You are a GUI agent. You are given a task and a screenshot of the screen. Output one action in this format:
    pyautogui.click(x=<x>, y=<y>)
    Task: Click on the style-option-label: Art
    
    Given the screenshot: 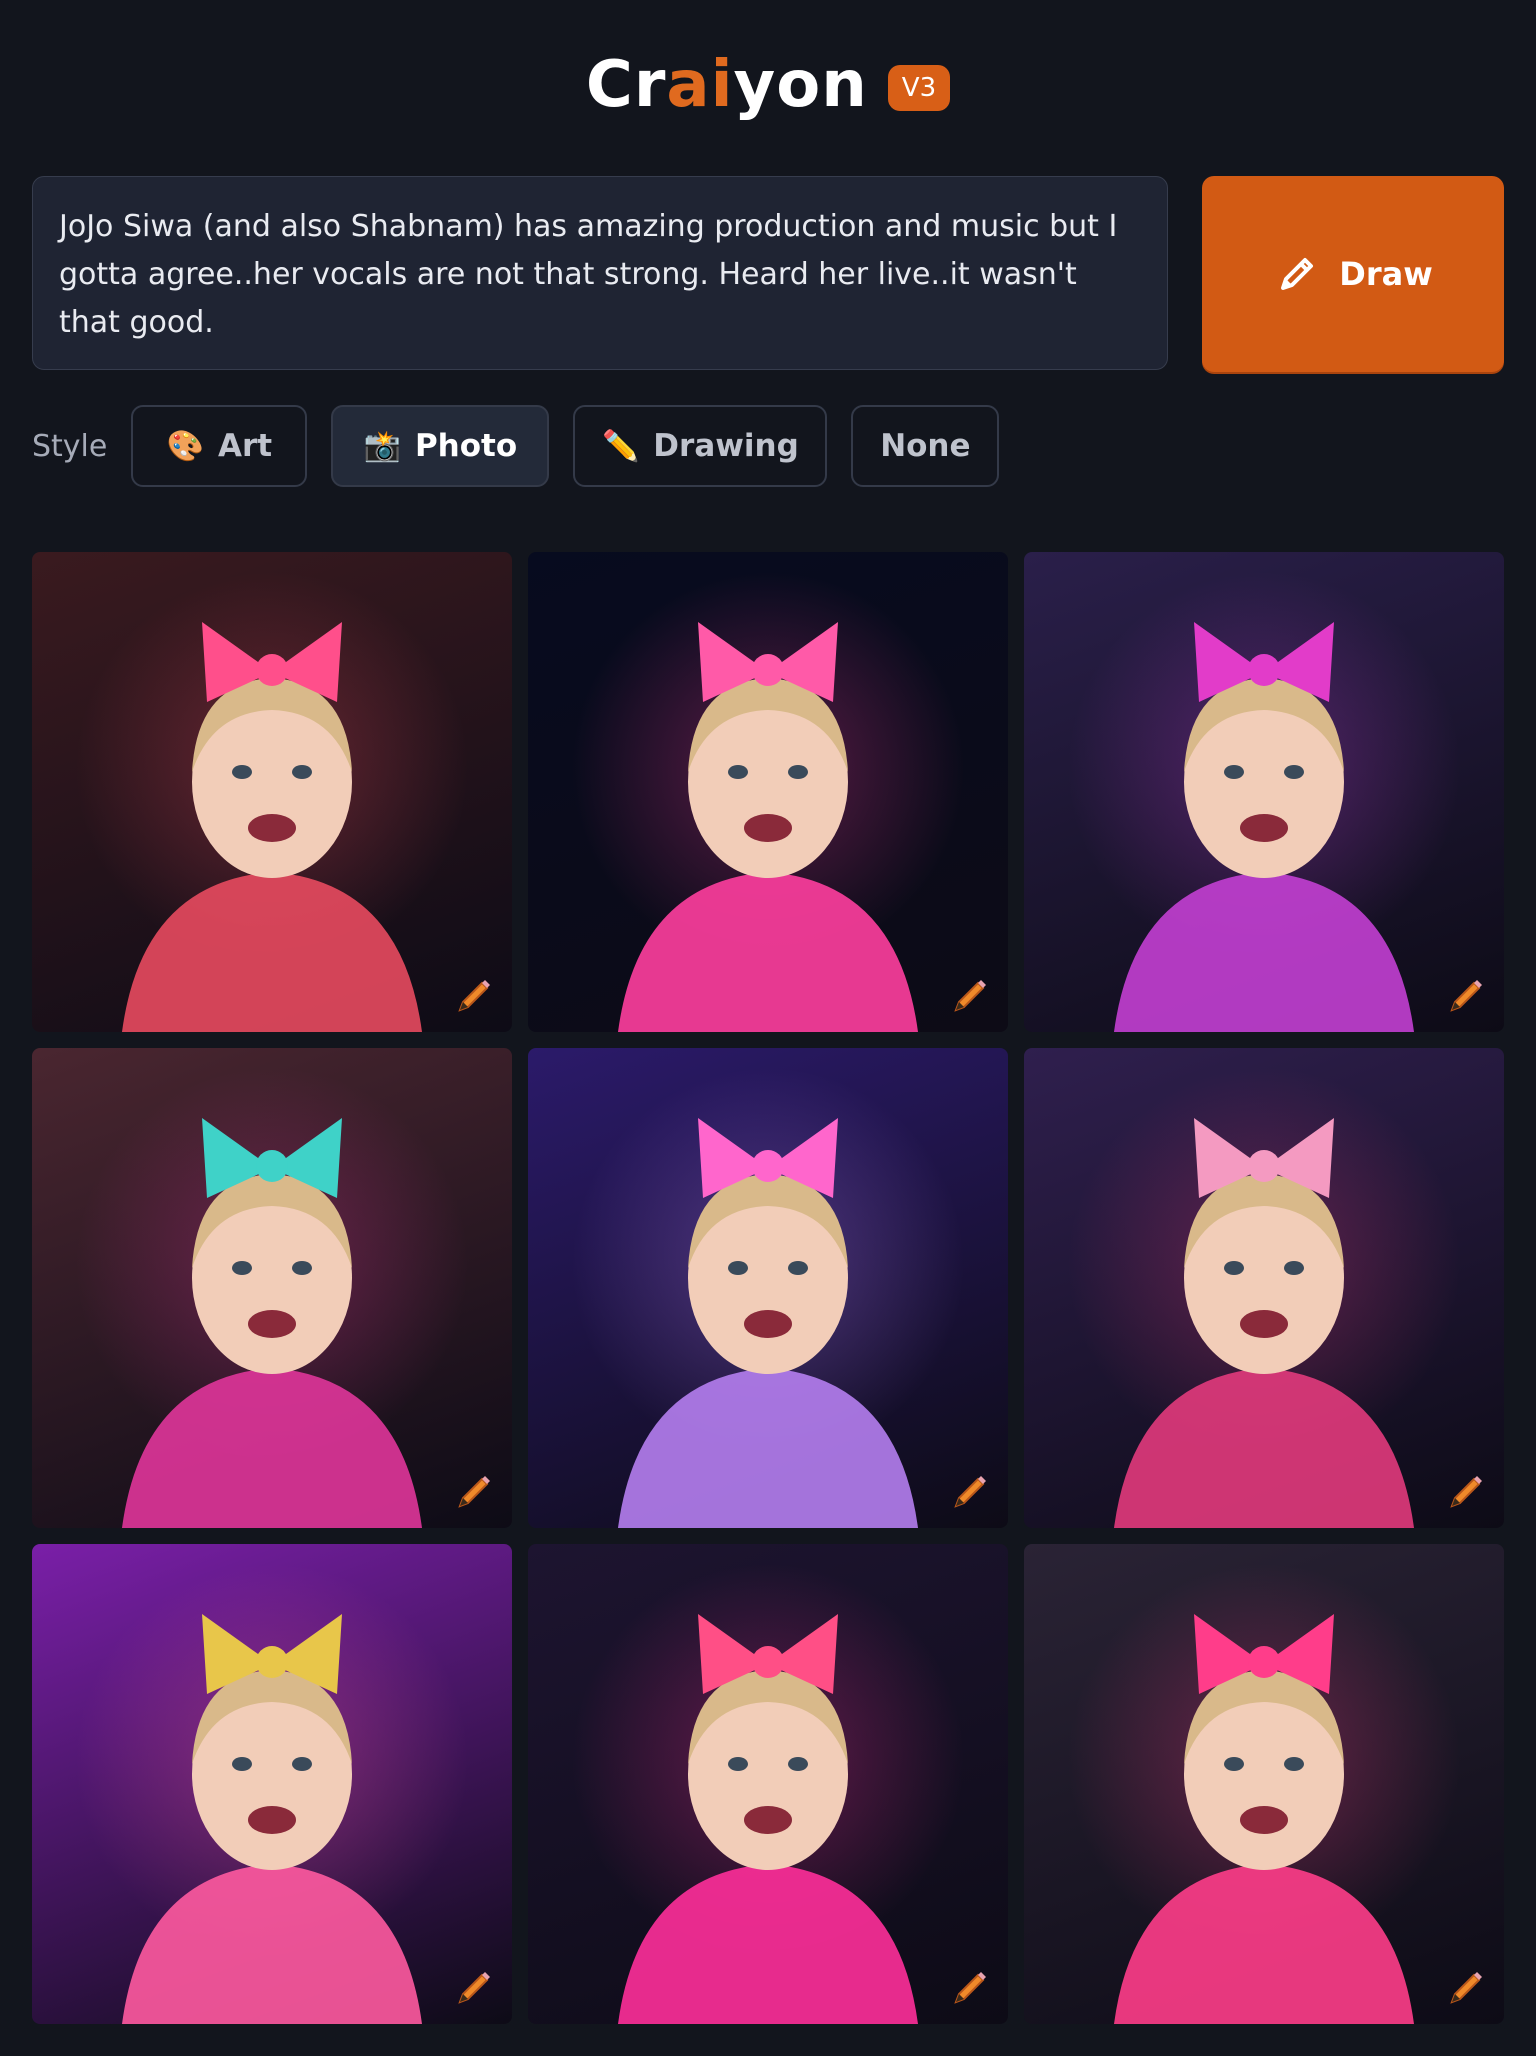 What is the action you would take?
    pyautogui.click(x=245, y=446)
    